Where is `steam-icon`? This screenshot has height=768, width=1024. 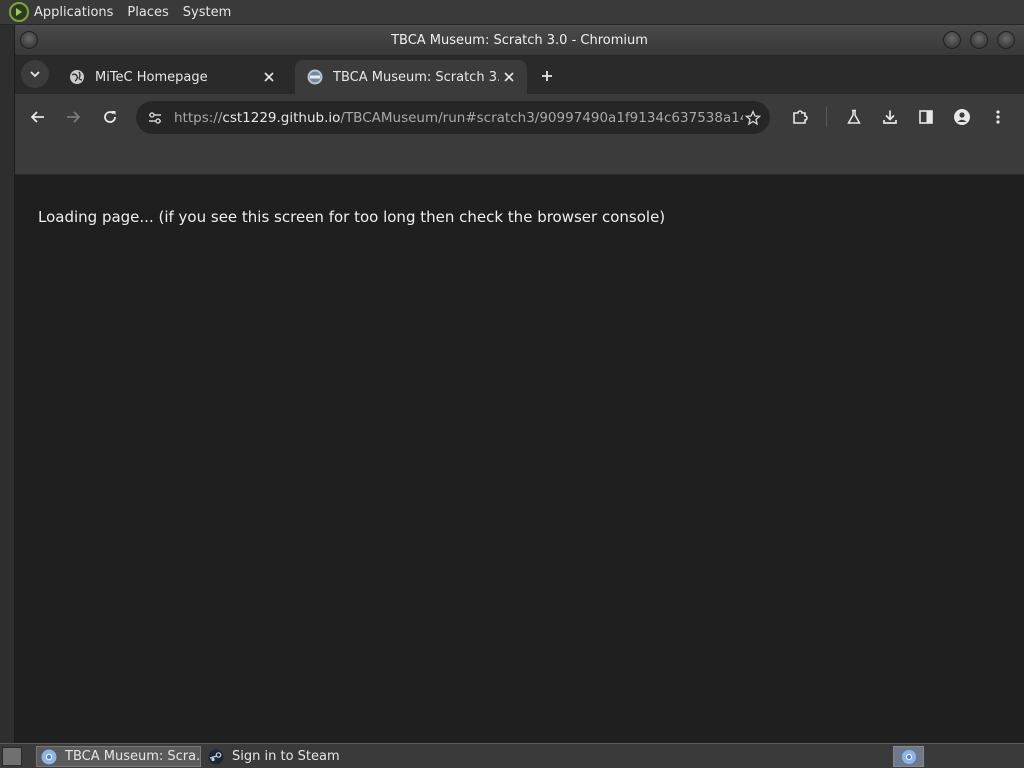
steam-icon is located at coordinates (216, 756).